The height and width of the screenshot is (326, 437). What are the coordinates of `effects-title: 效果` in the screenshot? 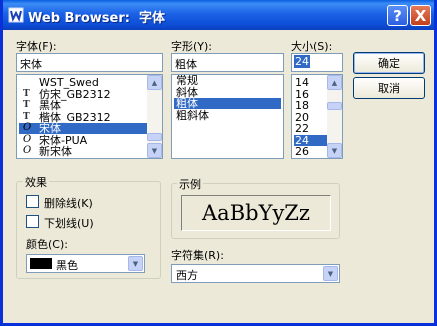 It's located at (36, 182).